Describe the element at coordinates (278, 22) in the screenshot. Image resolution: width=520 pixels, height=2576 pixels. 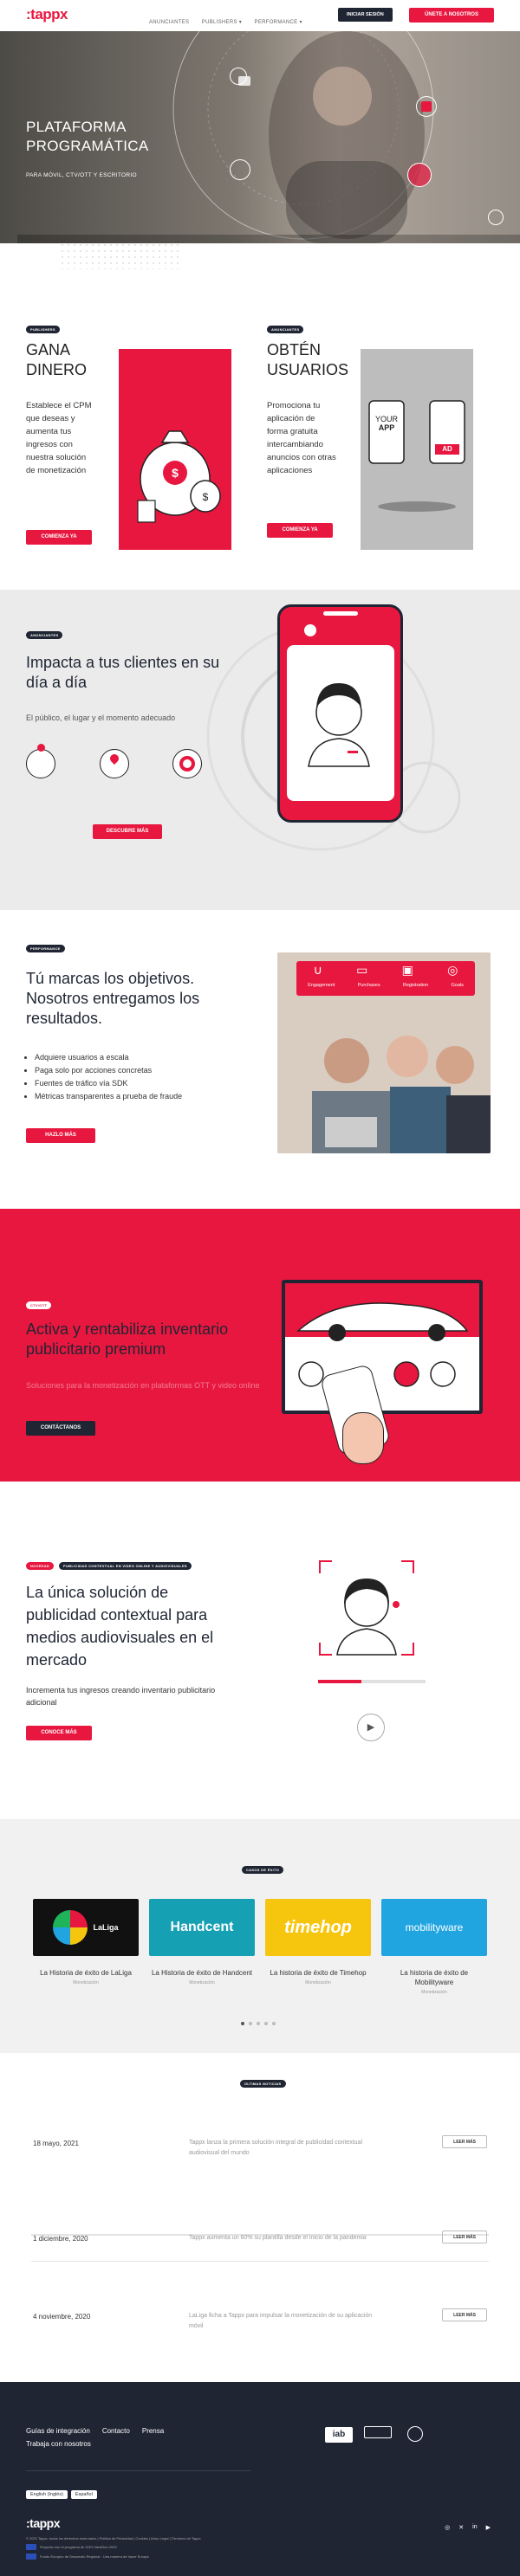
I see `nav-performance: PERFORMANCE ▾` at that location.